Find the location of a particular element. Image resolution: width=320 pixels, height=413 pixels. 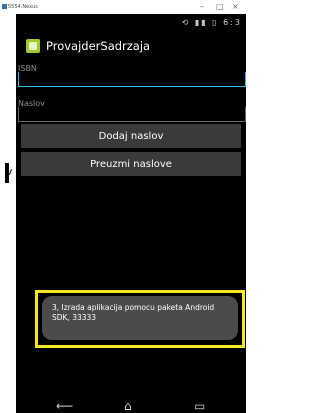

emulator-title-bar: 5554:Nexus – □ × is located at coordinates (123, 7).